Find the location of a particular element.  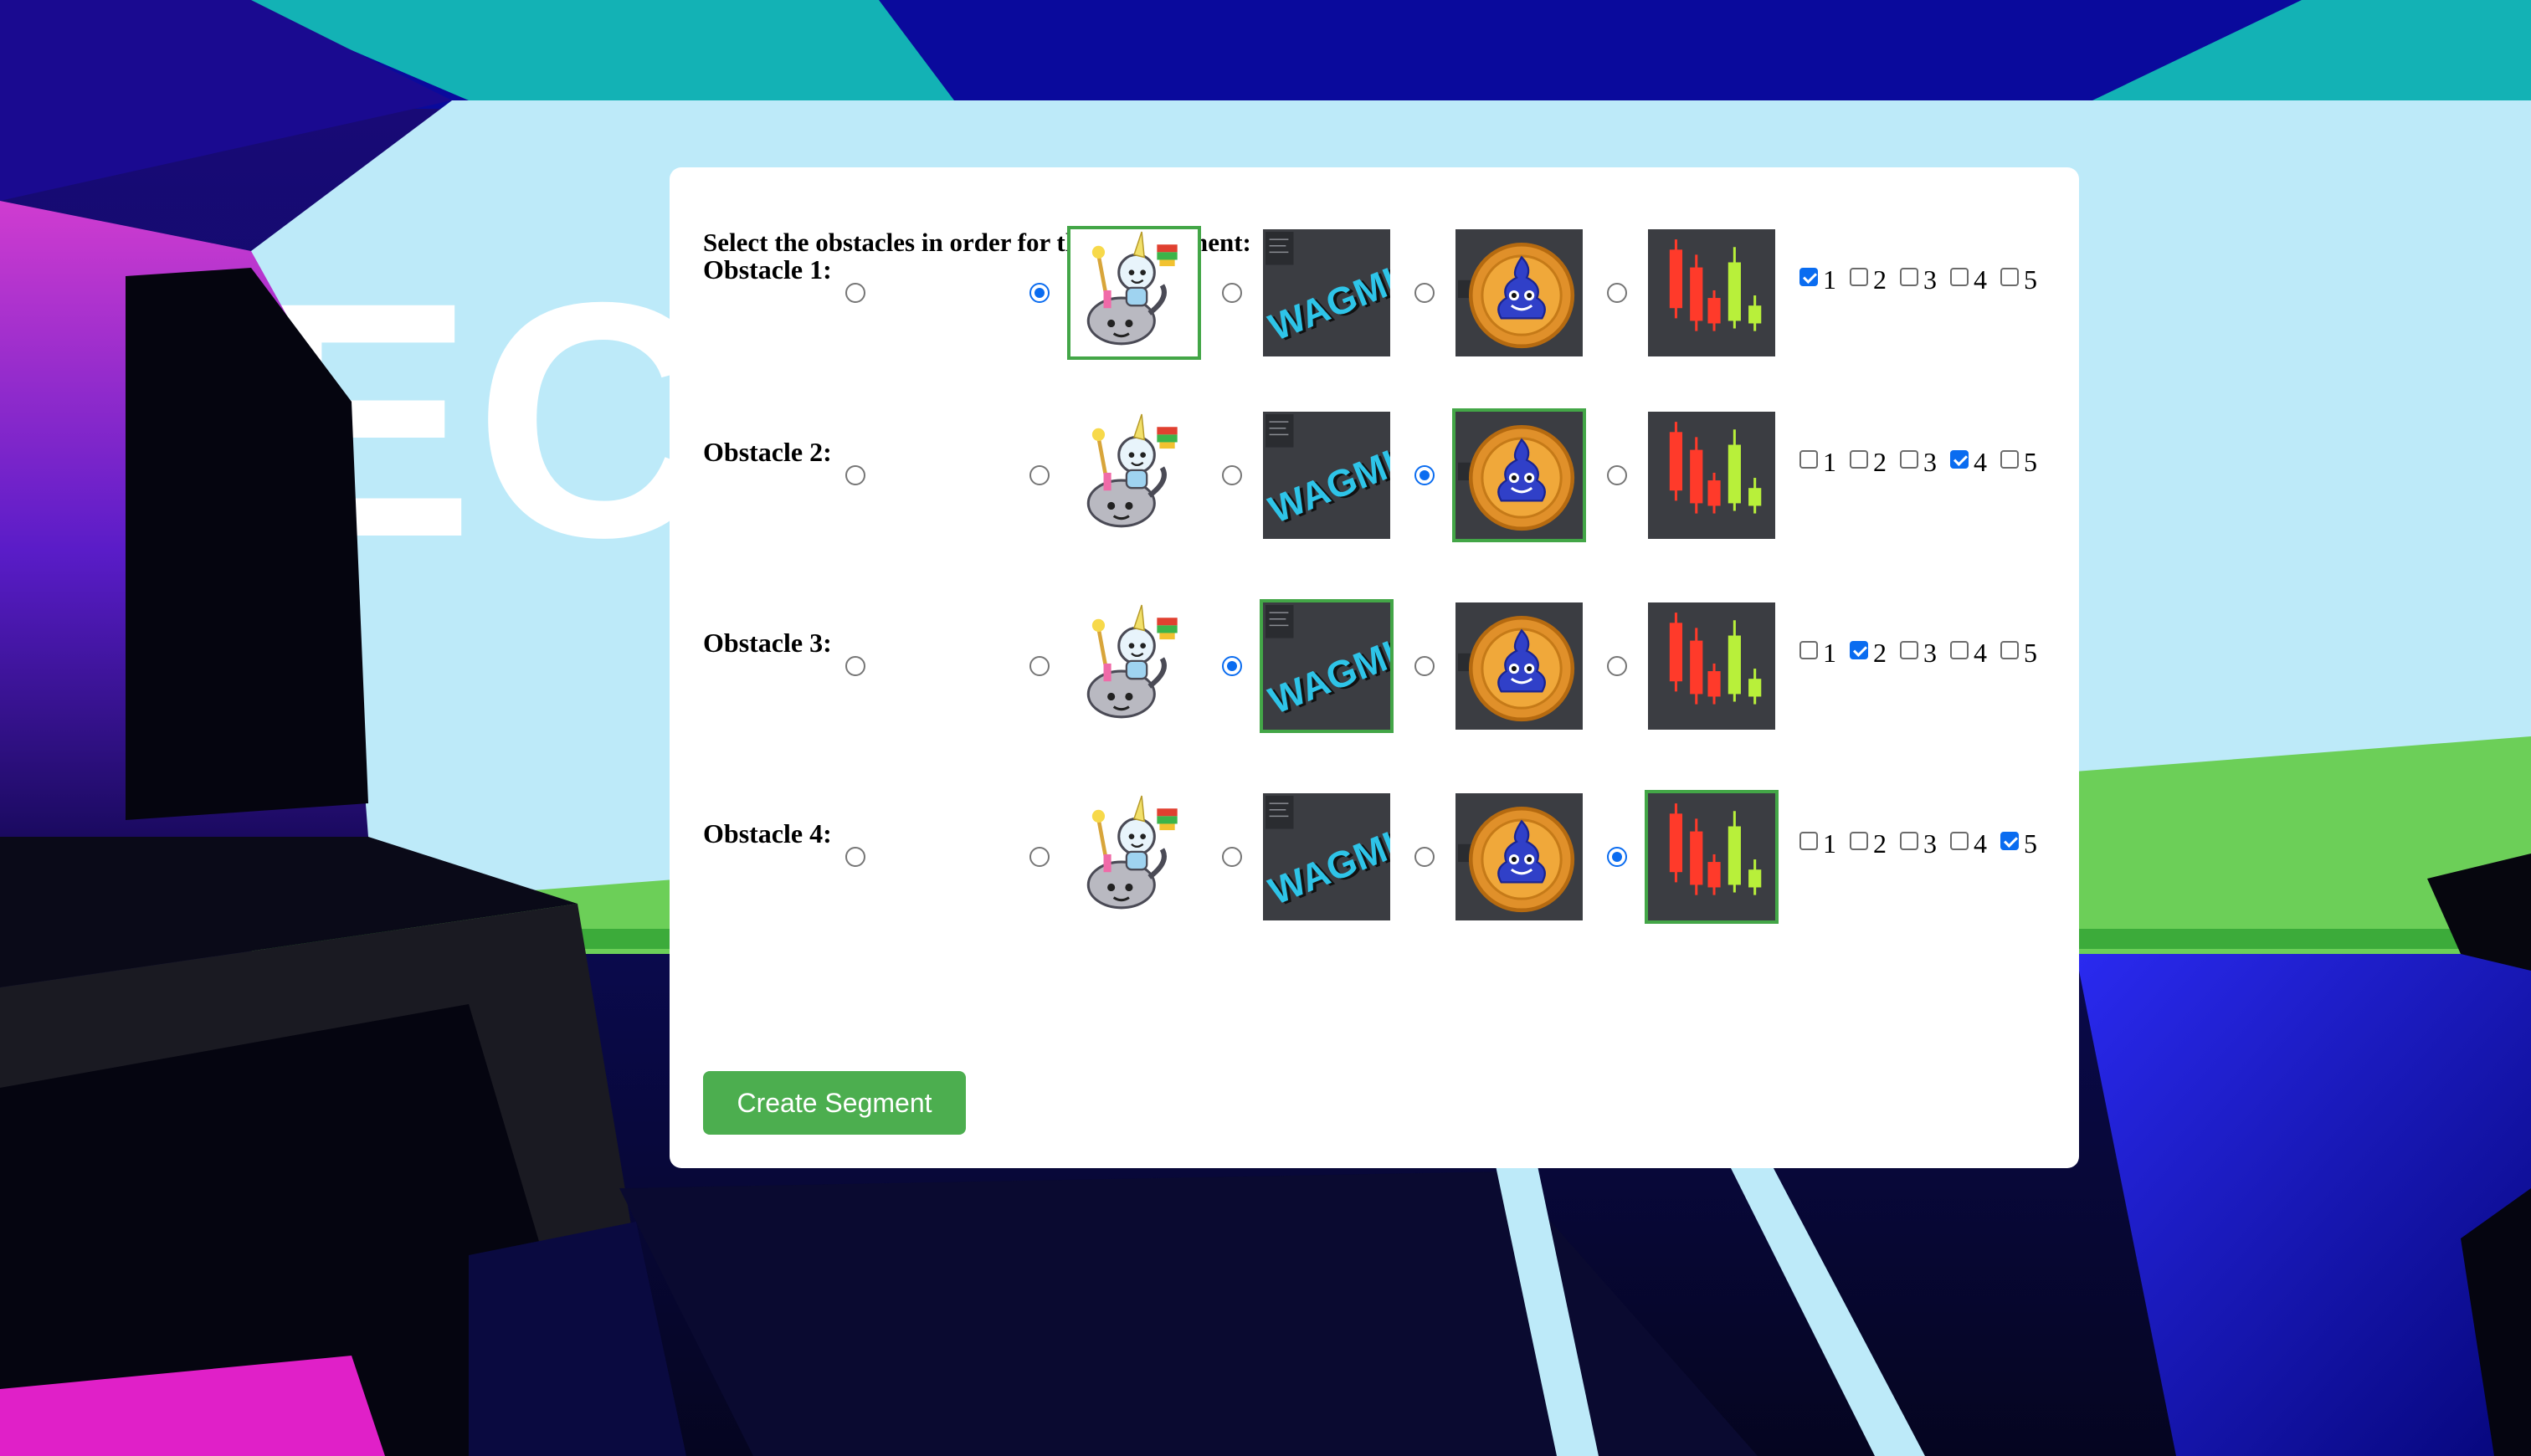

obstacle-label: Obstacle 2: is located at coordinates (767, 452).